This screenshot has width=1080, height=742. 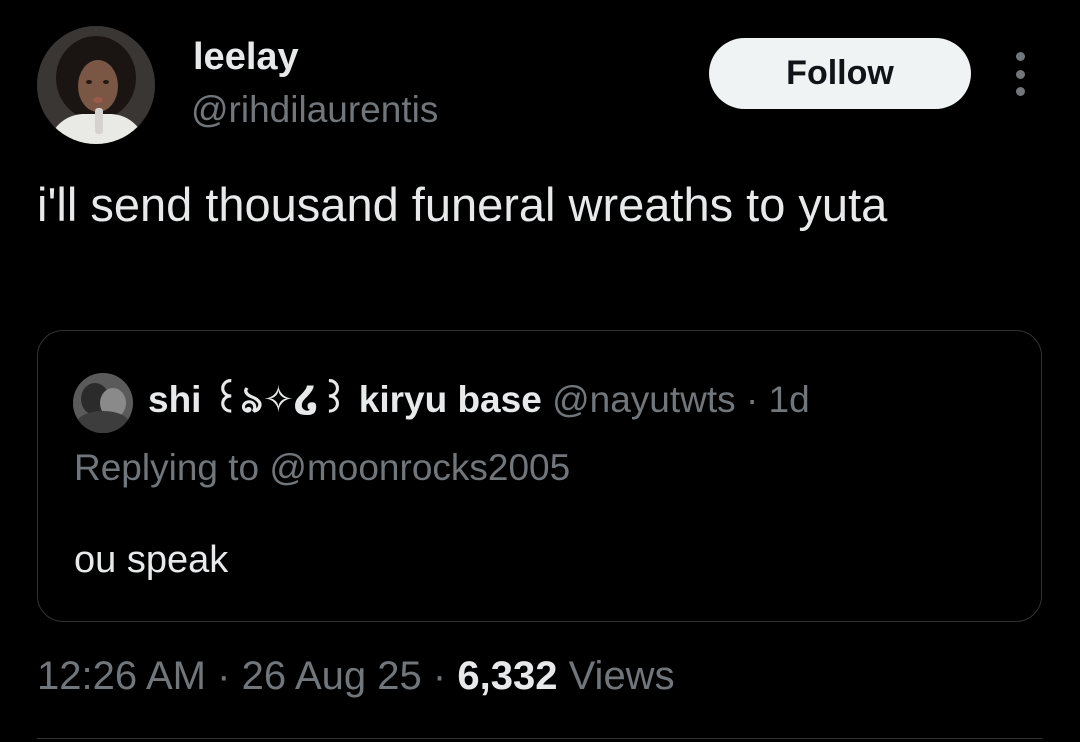 What do you see at coordinates (322, 467) in the screenshot?
I see `quoted-replying-to: Replying to @moonrocks2005` at bounding box center [322, 467].